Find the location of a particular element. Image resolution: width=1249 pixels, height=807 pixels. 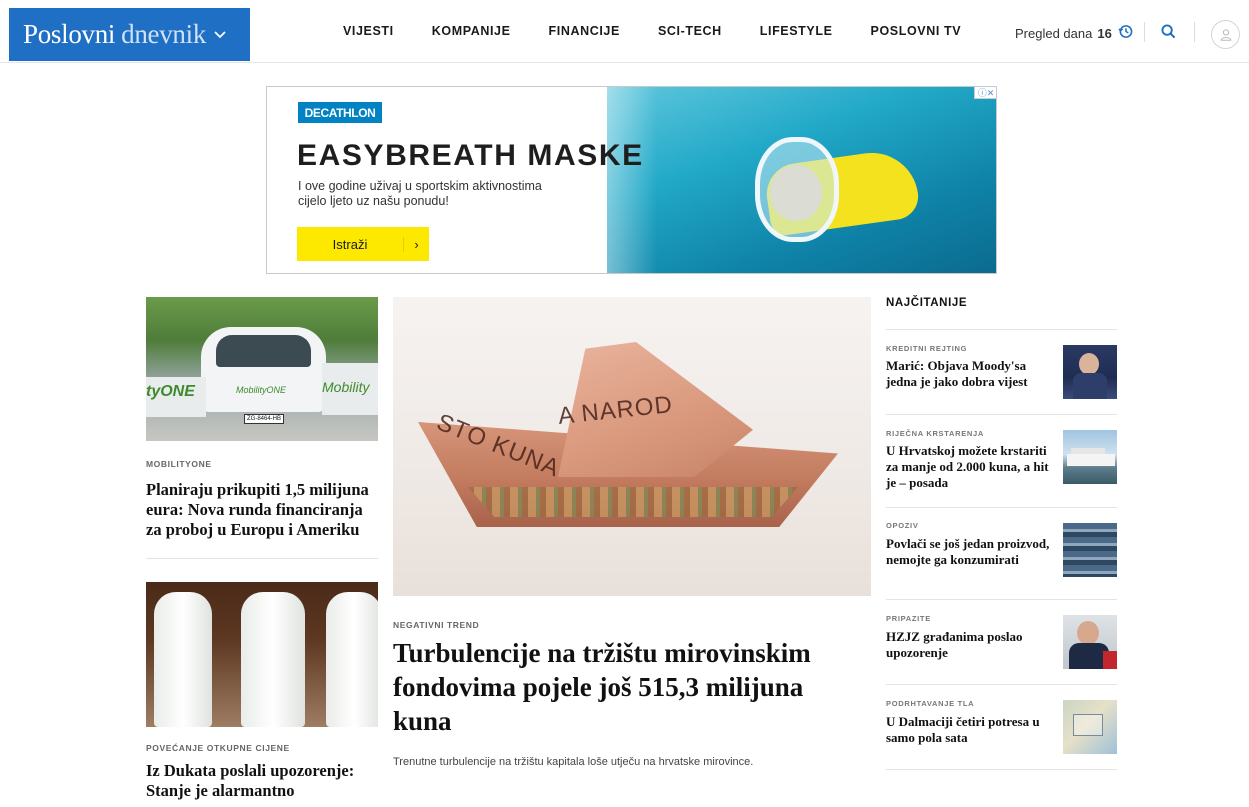

user-account-icon is located at coordinates (1225, 34).